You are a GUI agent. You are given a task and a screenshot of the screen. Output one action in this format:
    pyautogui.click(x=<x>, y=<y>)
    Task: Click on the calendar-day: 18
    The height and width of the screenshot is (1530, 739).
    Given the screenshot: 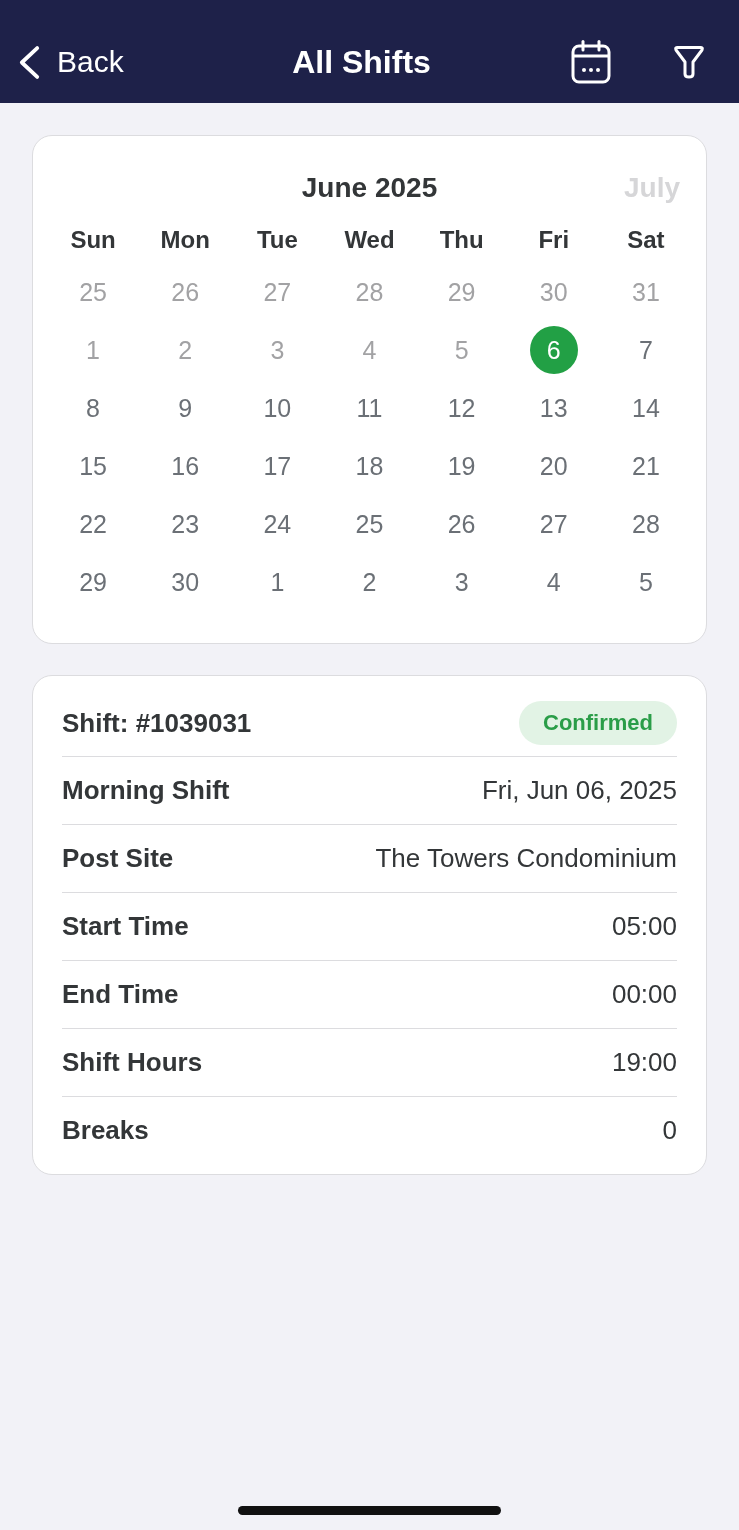 What is the action you would take?
    pyautogui.click(x=369, y=466)
    